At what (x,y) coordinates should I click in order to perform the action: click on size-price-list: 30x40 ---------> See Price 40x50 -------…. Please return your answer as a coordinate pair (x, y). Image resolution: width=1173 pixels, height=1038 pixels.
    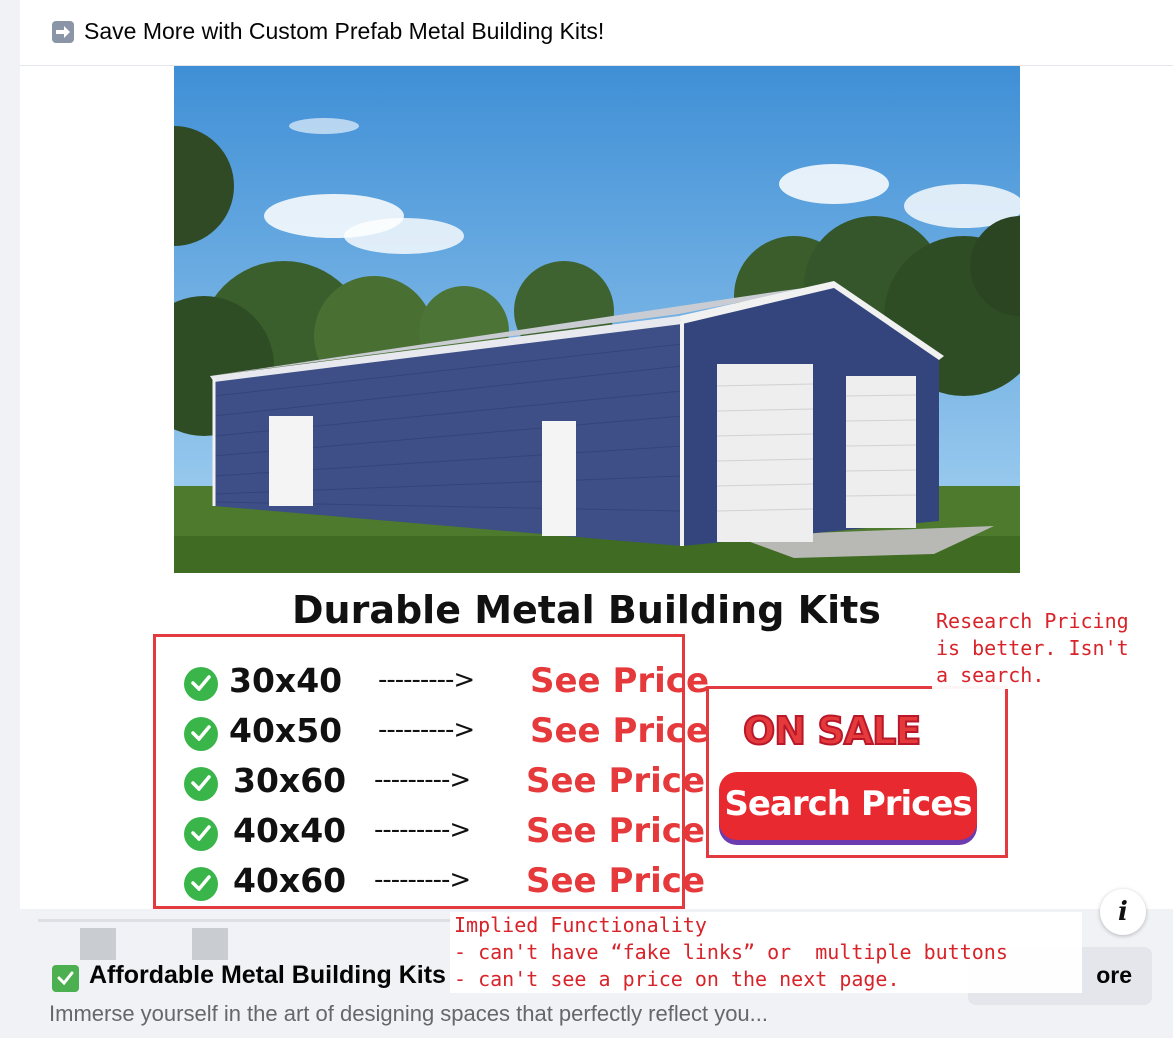
    Looking at the image, I should click on (431, 771).